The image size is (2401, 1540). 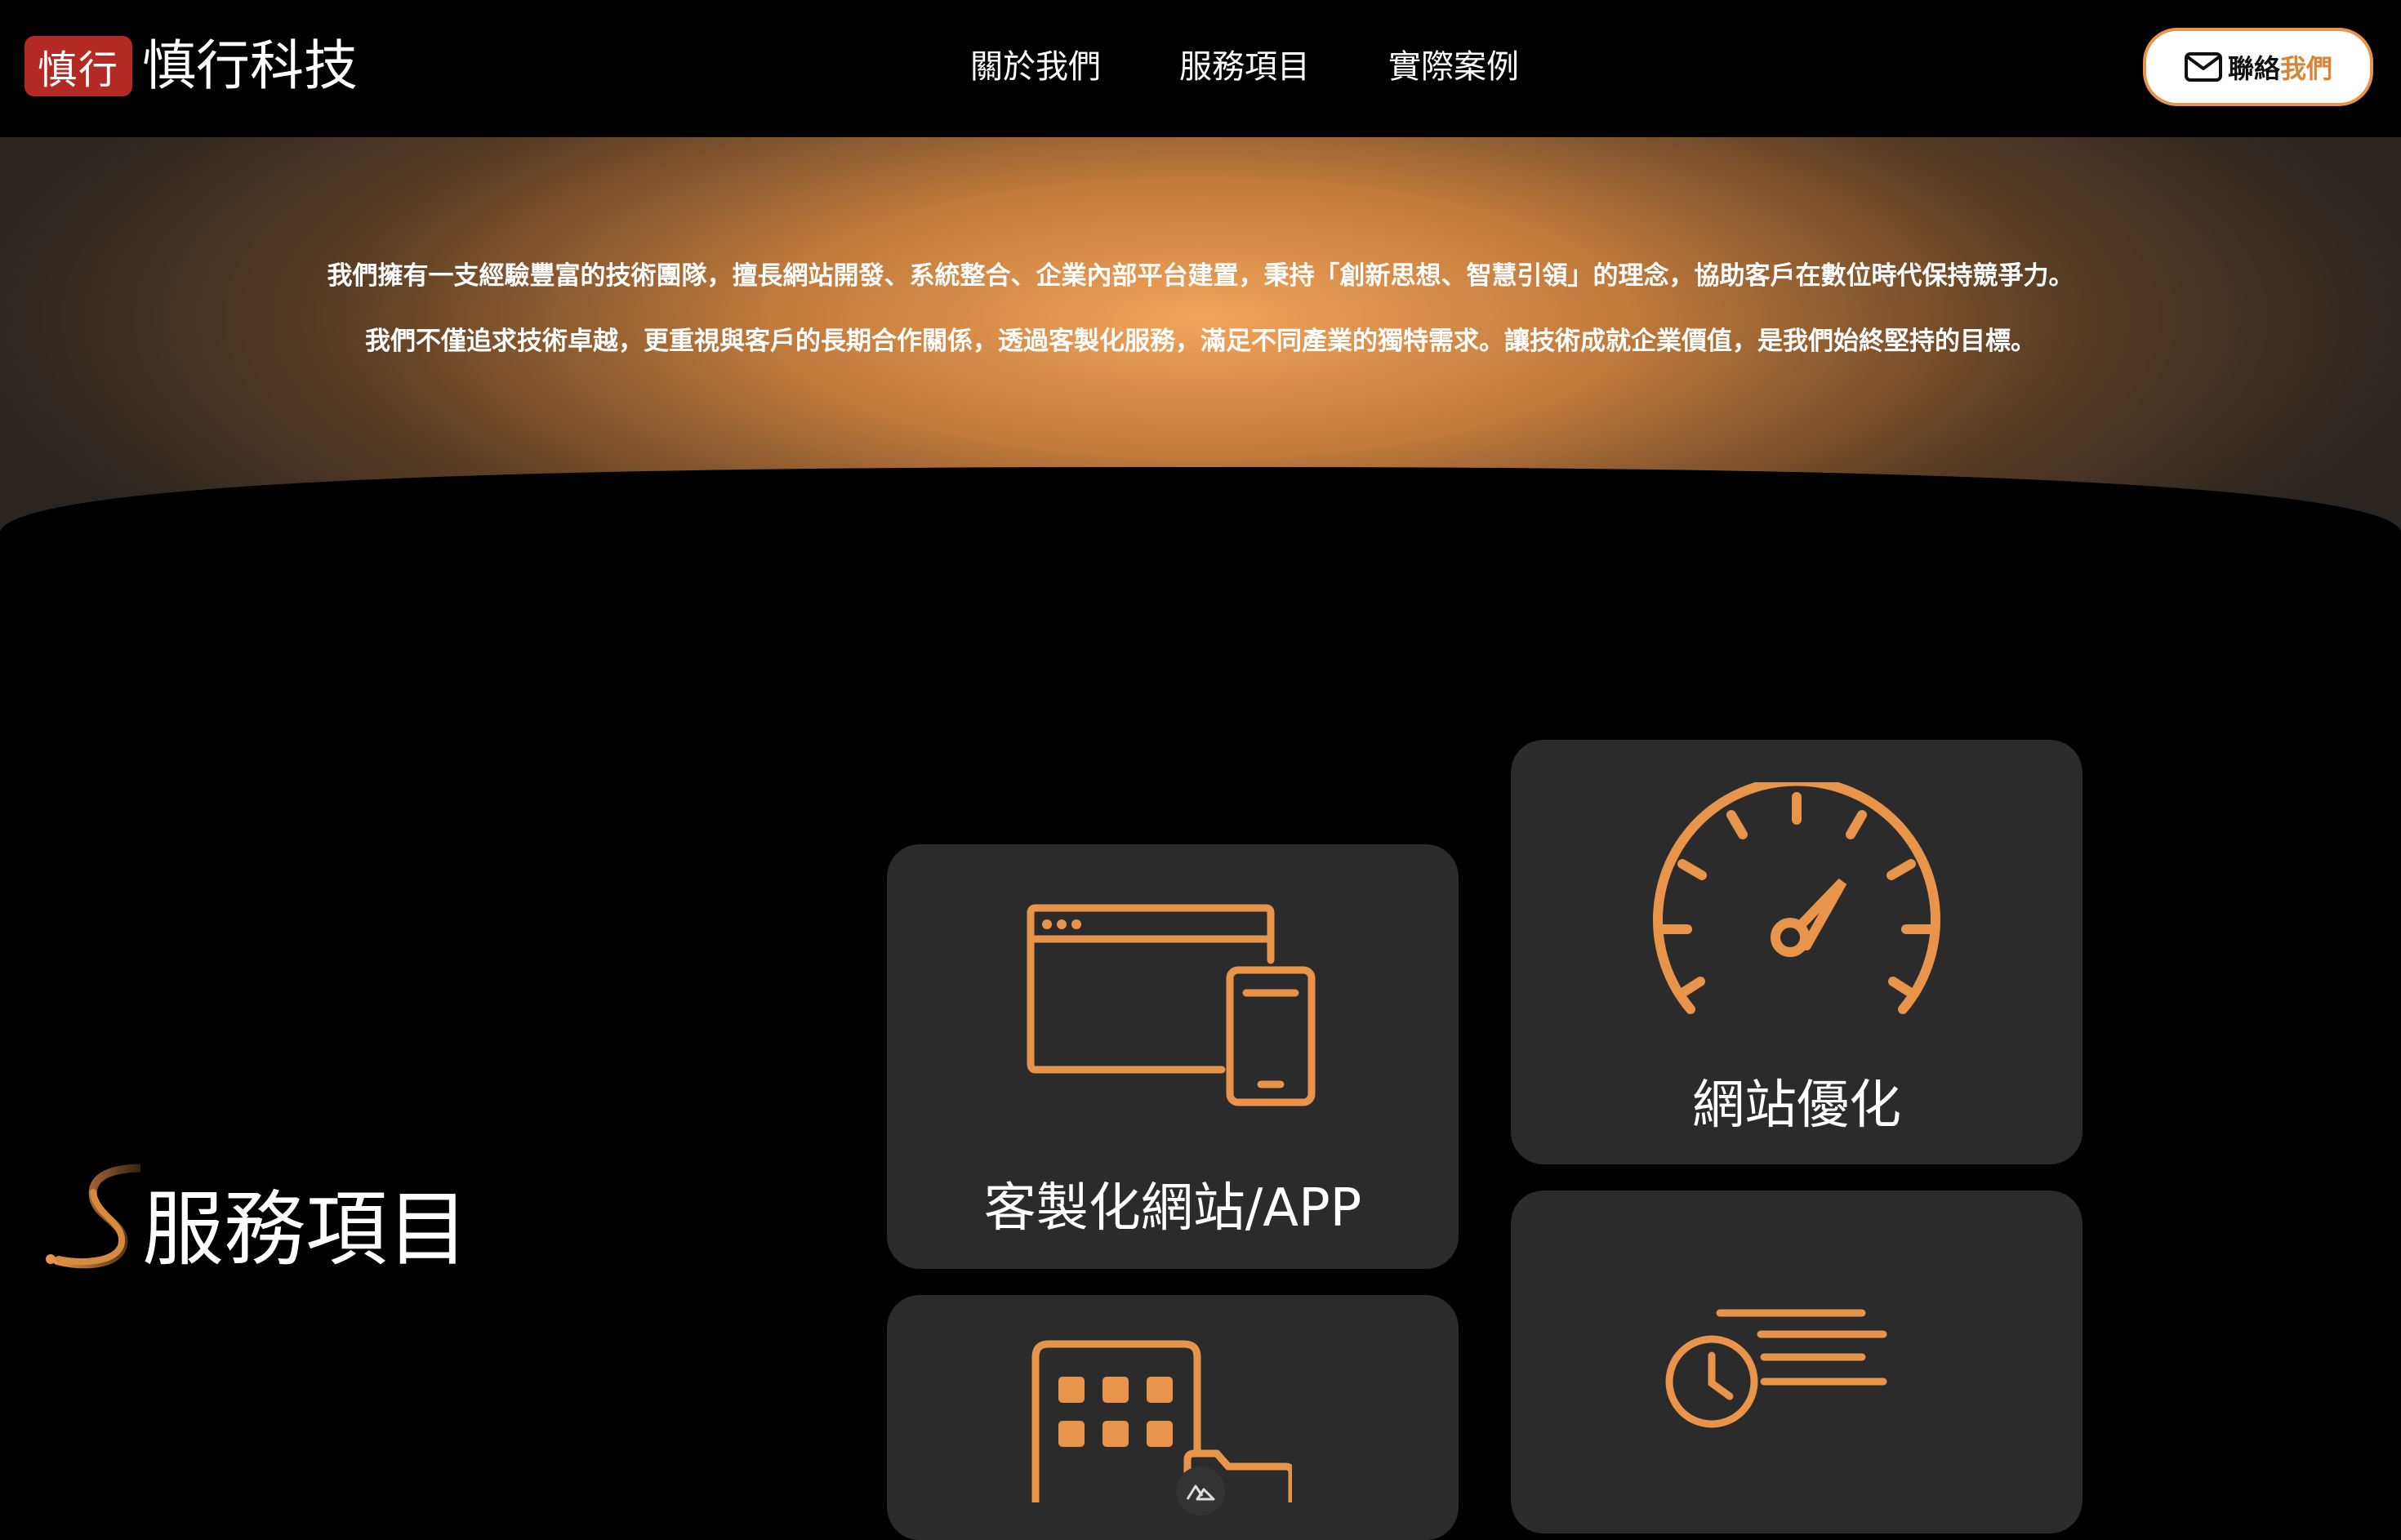 I want to click on app-grid-folder-icon, so click(x=1161, y=1421).